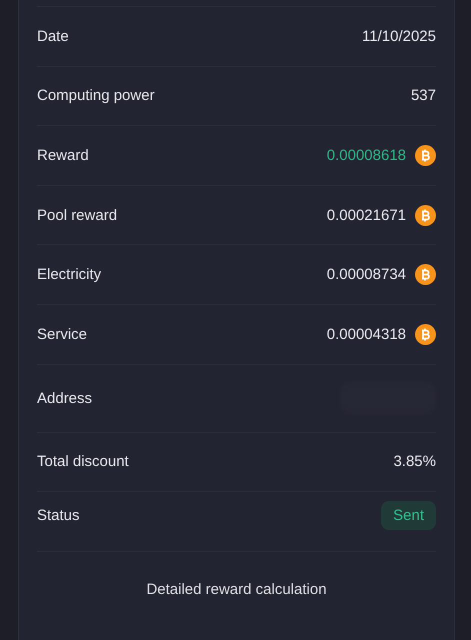 The height and width of the screenshot is (640, 471). Describe the element at coordinates (83, 461) in the screenshot. I see `row-label: Total discount` at that location.